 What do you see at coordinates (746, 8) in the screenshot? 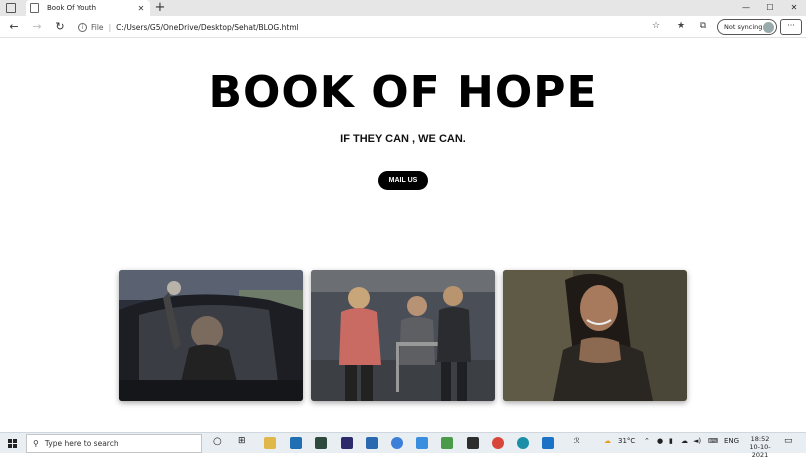
I see `minimize-button: —` at bounding box center [746, 8].